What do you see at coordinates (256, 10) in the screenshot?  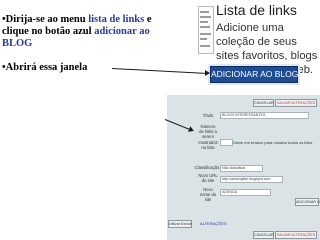 I see `panel-title: Lista de links` at bounding box center [256, 10].